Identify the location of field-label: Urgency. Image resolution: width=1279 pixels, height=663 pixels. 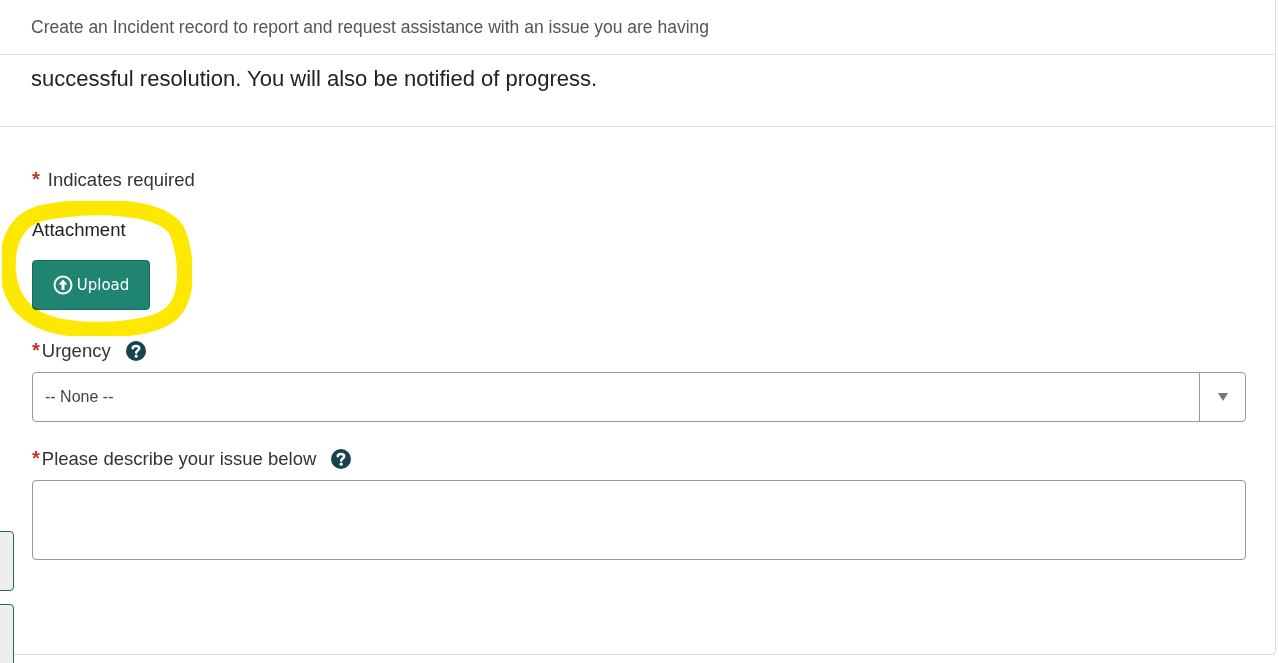
(76, 351).